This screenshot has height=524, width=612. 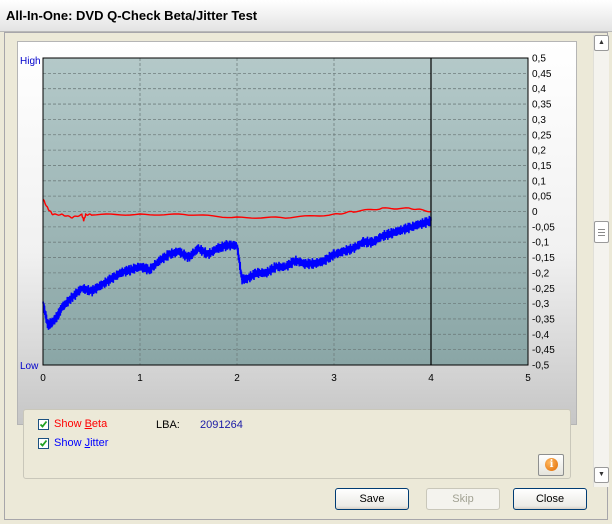 I want to click on y-tick-label: 0,45, so click(x=542, y=74).